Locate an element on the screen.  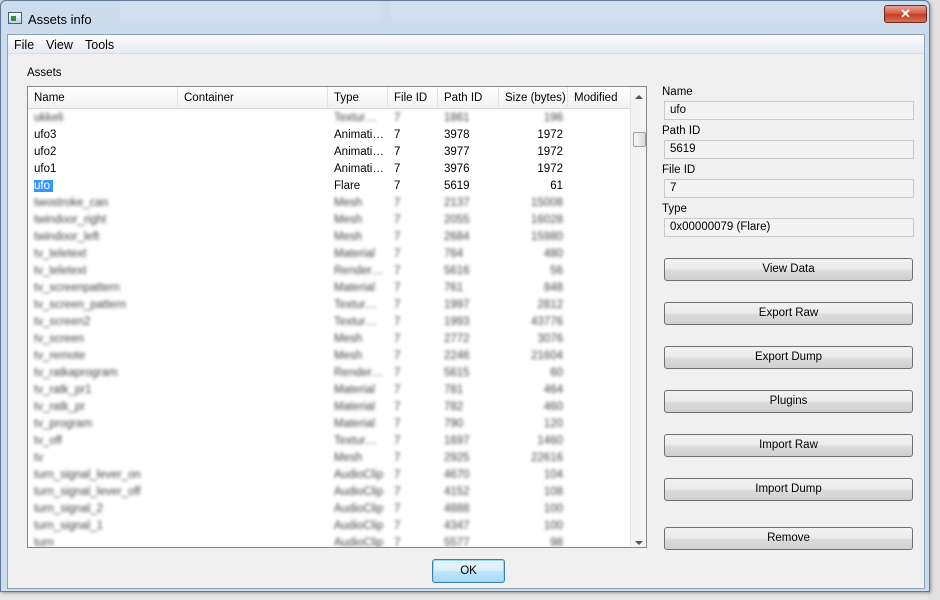
table-row: tv_remote Mesh 7 2246 21604 is located at coordinates (329, 356).